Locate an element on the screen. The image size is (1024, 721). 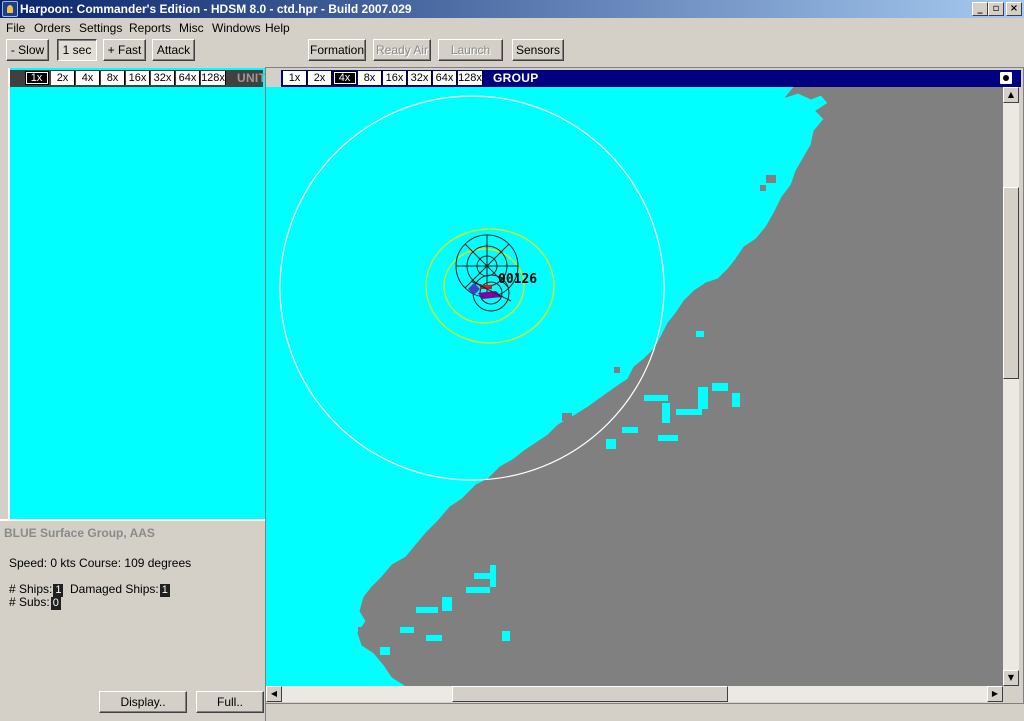
fast-button: + Fast is located at coordinates (124, 50).